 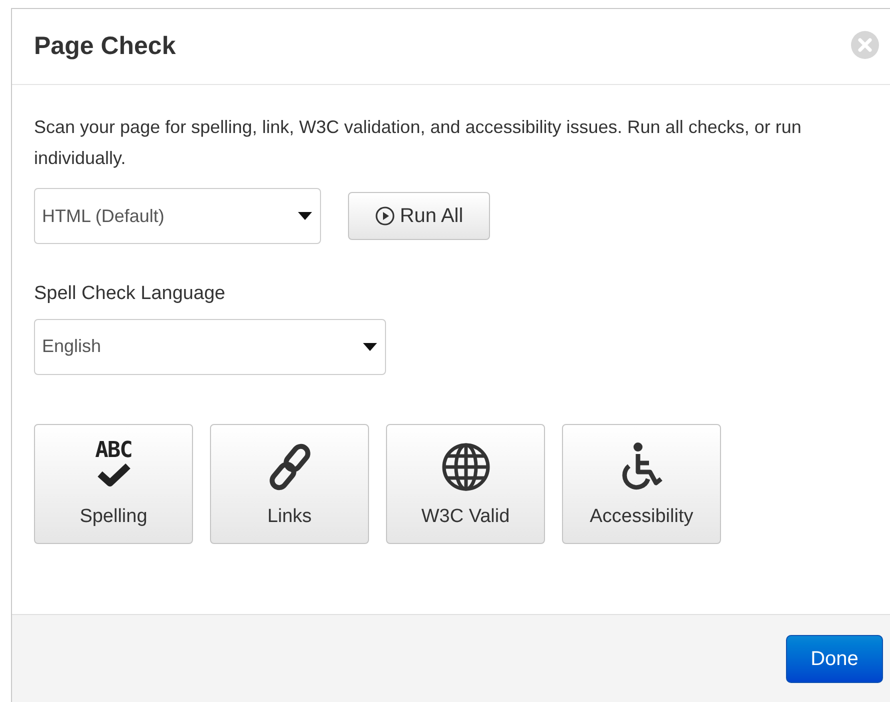 I want to click on done-button: Done, so click(x=834, y=658).